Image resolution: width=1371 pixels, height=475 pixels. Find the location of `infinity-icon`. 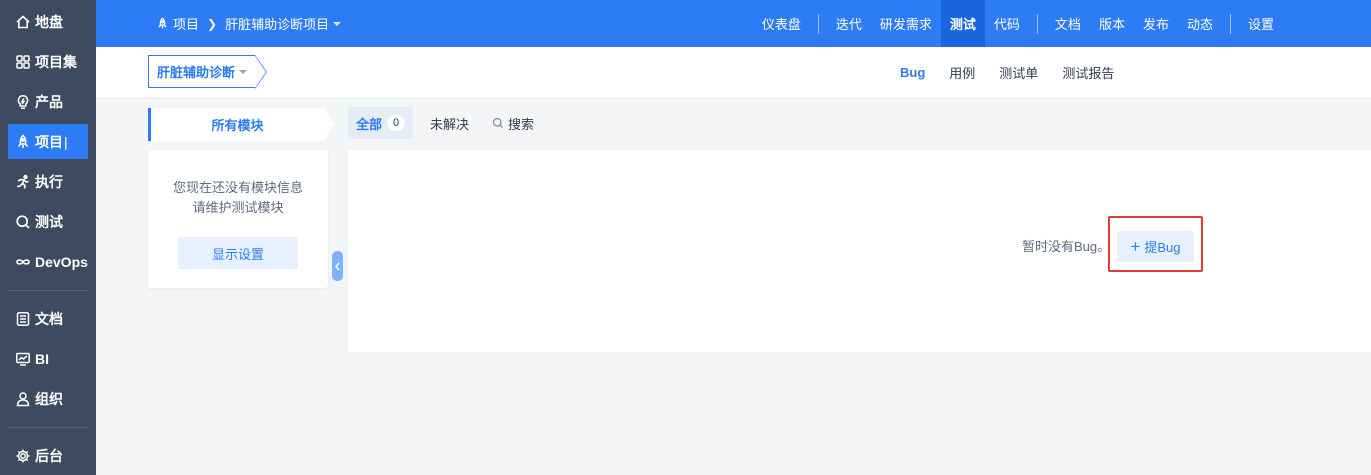

infinity-icon is located at coordinates (23, 262).